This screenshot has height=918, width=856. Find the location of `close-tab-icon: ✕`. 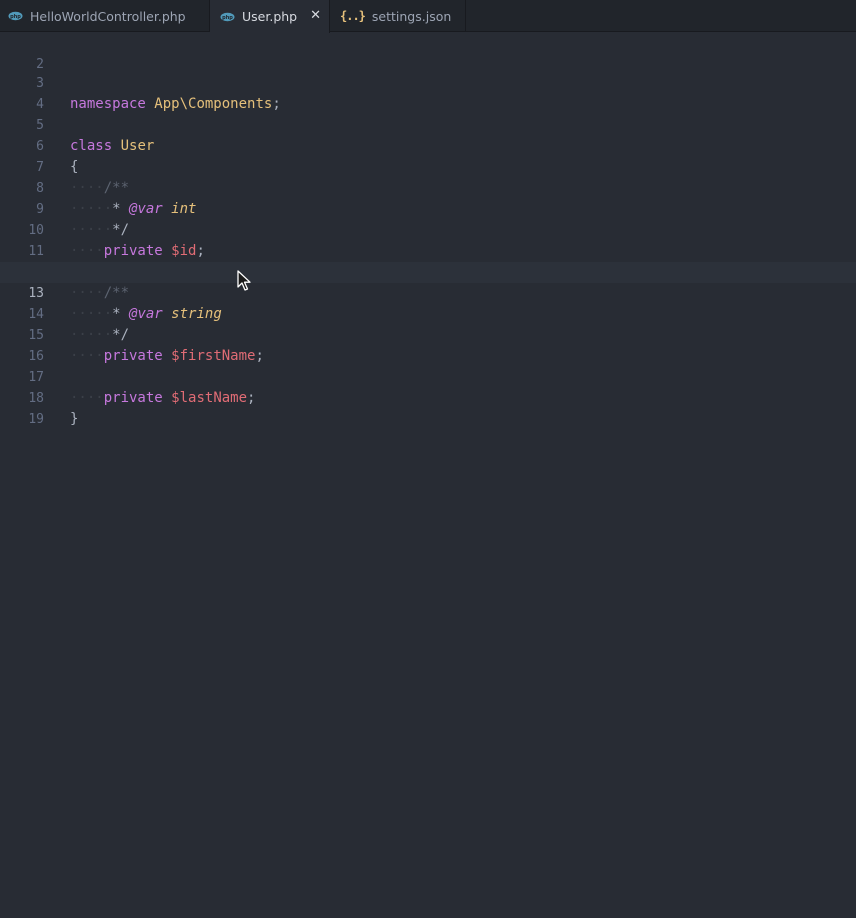

close-tab-icon: ✕ is located at coordinates (315, 15).